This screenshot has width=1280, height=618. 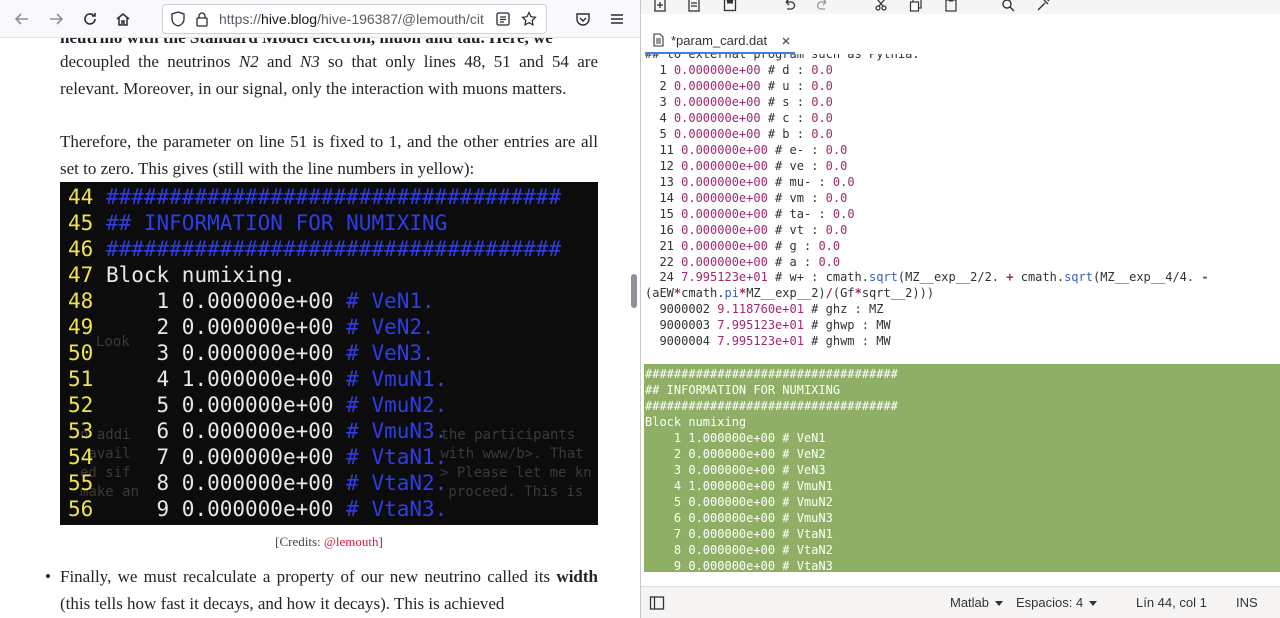 What do you see at coordinates (768, 325) in the screenshot?
I see `code-line: 9000003 7.995123e+01 # ghwp : MW` at bounding box center [768, 325].